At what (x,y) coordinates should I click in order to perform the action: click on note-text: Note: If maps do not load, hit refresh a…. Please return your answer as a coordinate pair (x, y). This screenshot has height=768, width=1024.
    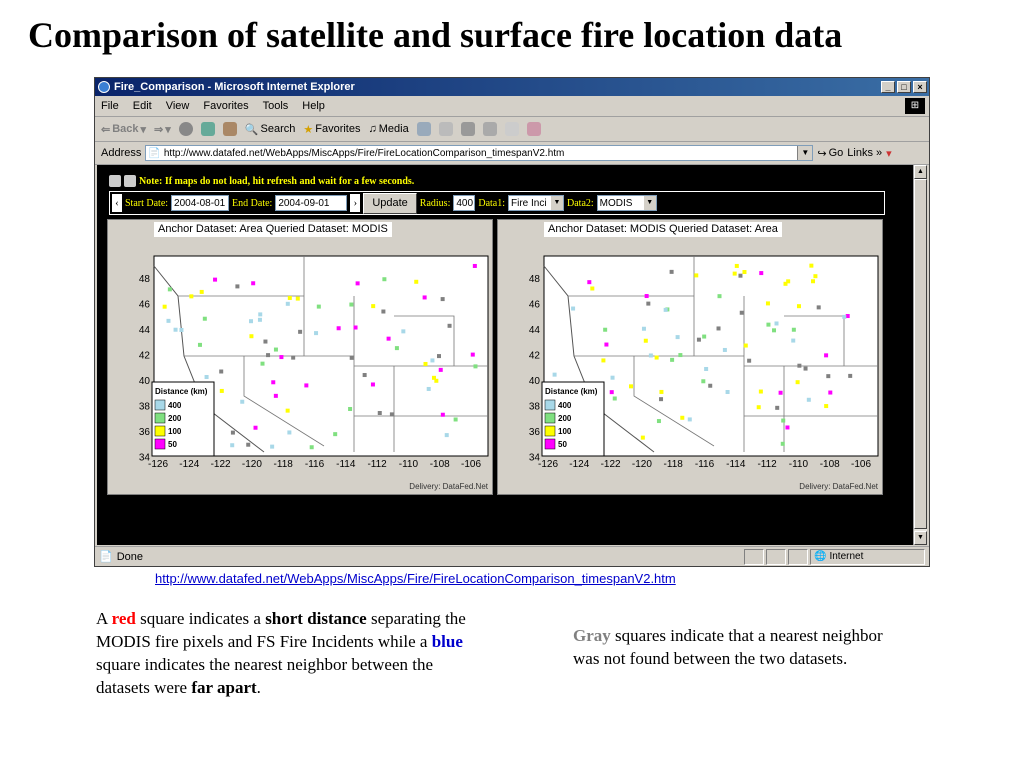
    Looking at the image, I should click on (277, 181).